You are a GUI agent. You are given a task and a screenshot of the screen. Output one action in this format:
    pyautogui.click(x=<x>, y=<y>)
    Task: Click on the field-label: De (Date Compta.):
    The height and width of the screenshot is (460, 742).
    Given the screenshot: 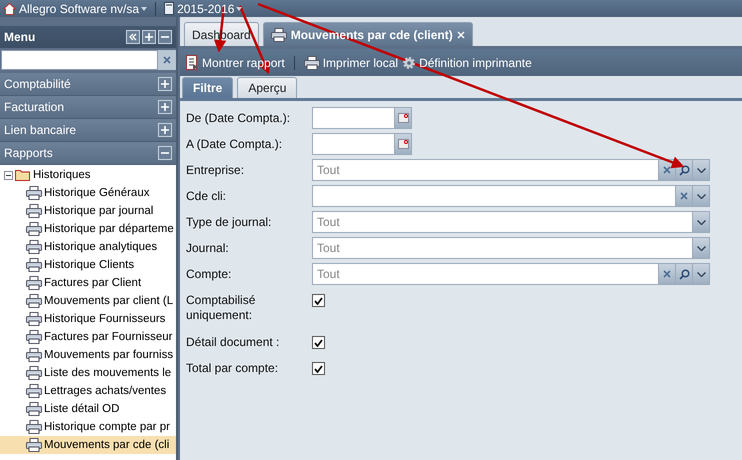 What is the action you would take?
    pyautogui.click(x=239, y=118)
    